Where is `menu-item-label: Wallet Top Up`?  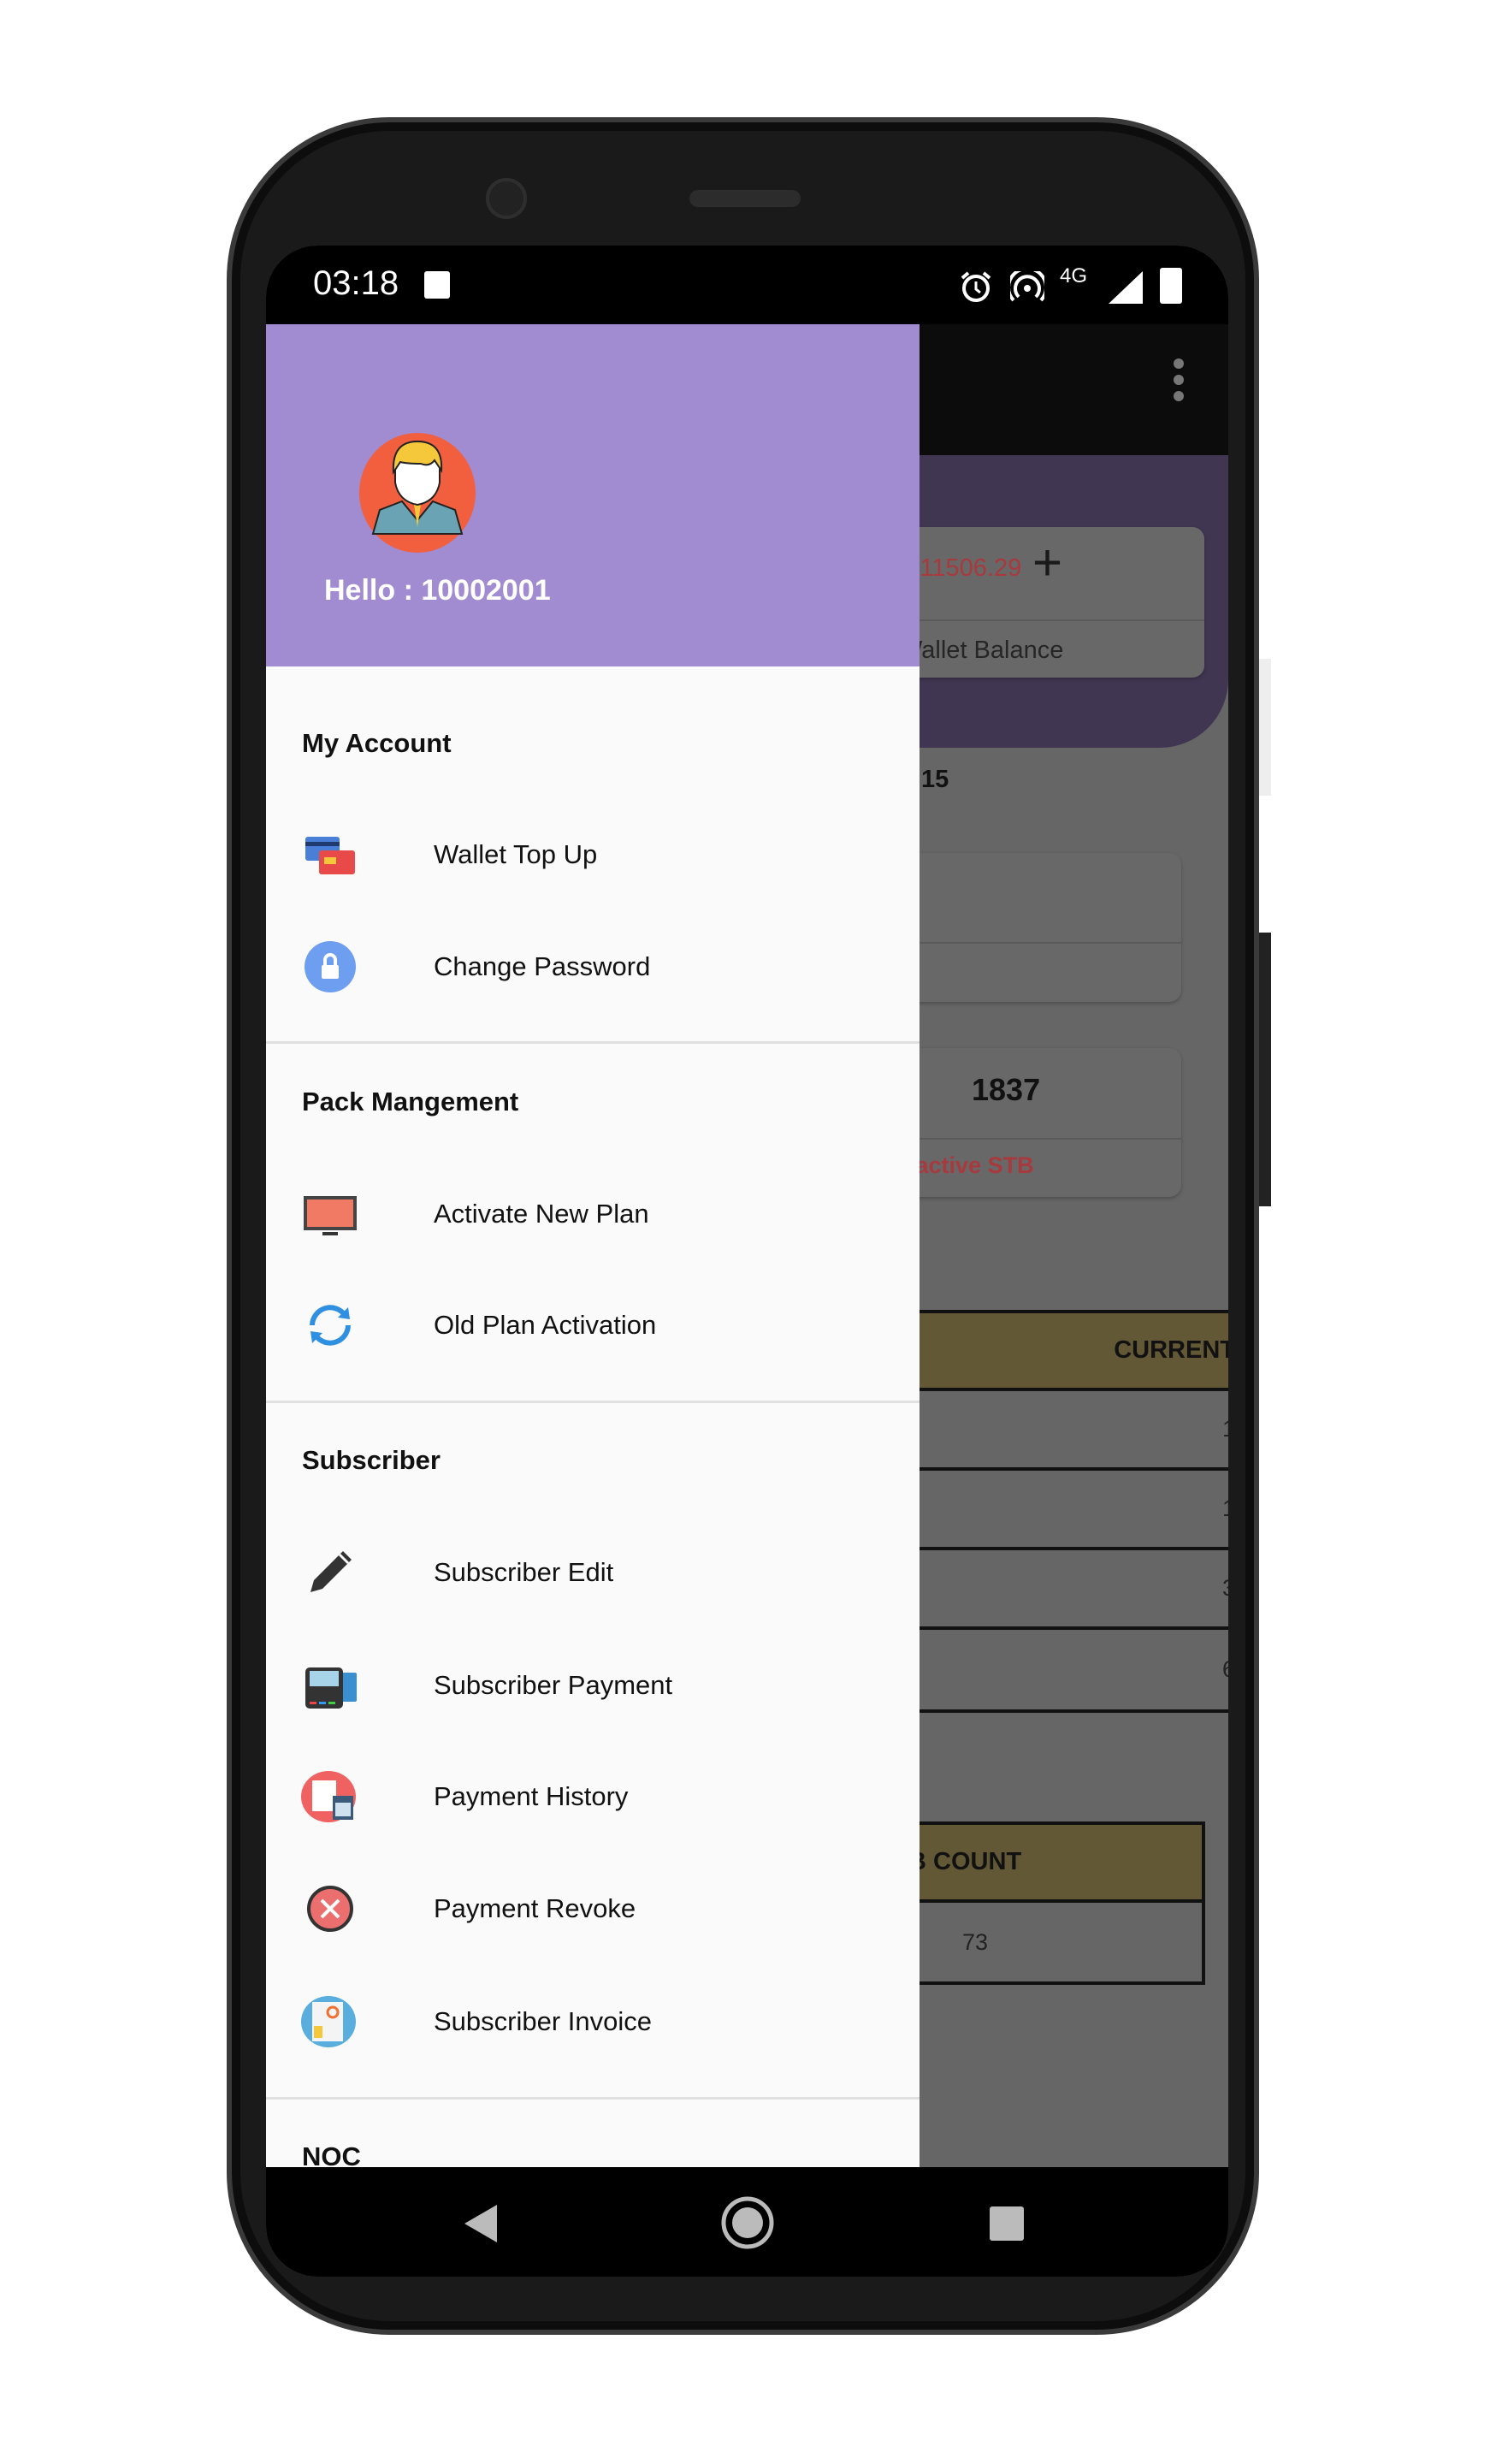 menu-item-label: Wallet Top Up is located at coordinates (516, 854).